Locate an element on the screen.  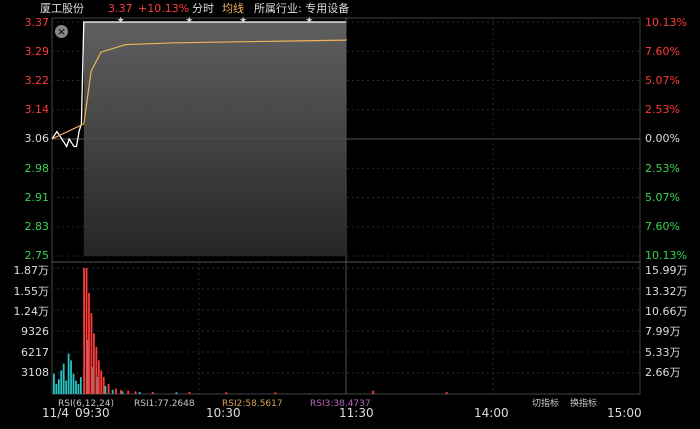
volume-tick: 1.87万 is located at coordinates (31, 270).